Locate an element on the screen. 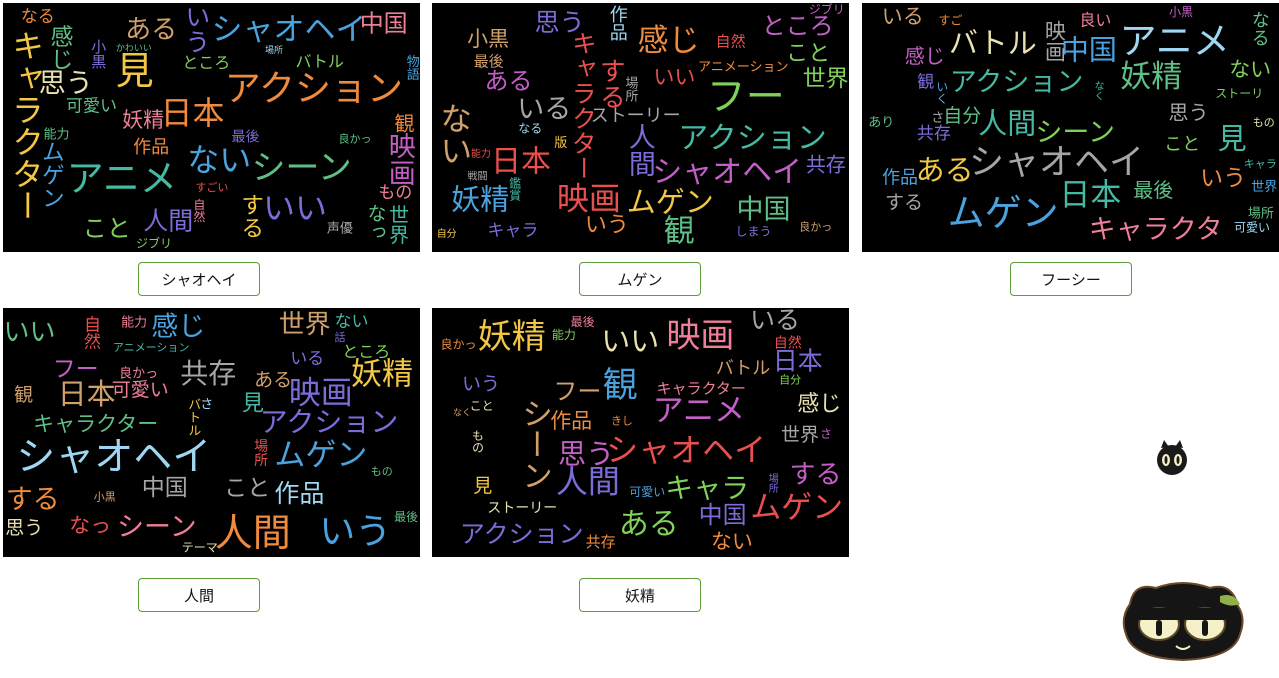 This screenshot has width=1279, height=678. ningen-button: 人間 is located at coordinates (199, 595).